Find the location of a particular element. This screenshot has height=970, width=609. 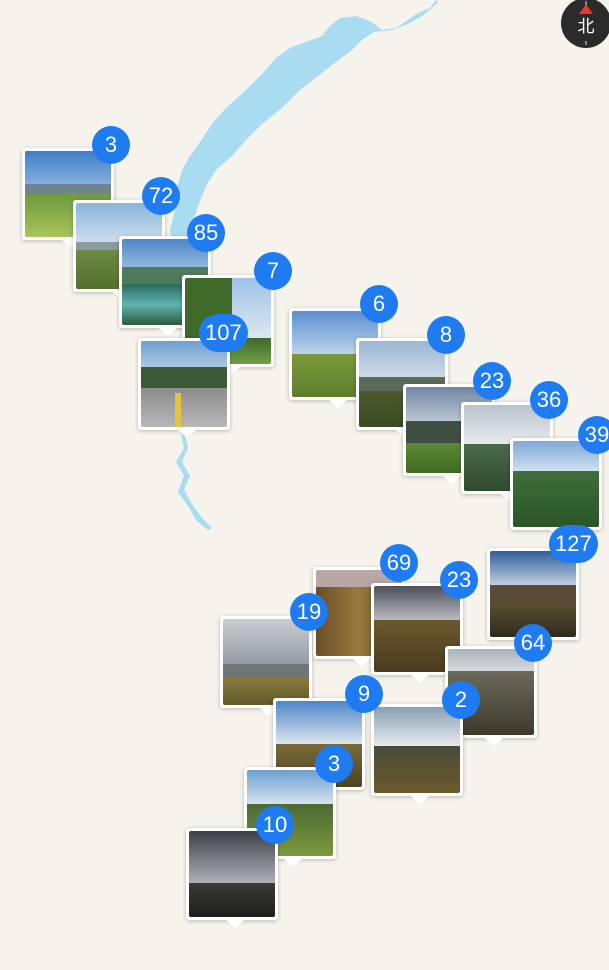

cluster-count-badge: 8 is located at coordinates (446, 335).